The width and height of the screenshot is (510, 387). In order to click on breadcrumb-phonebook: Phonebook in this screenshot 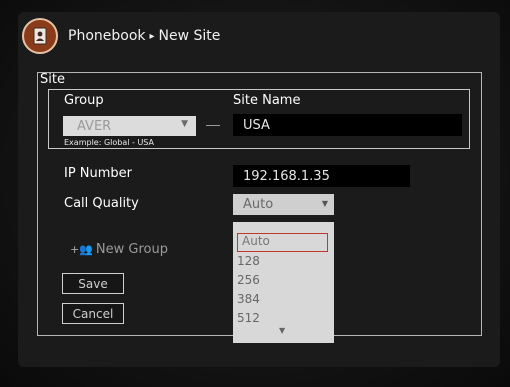, I will do `click(107, 36)`.